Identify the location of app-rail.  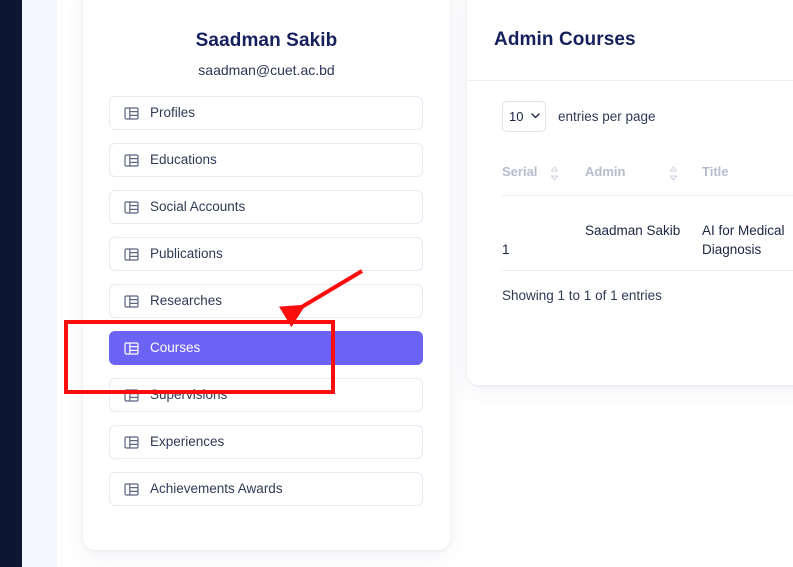
(11, 283).